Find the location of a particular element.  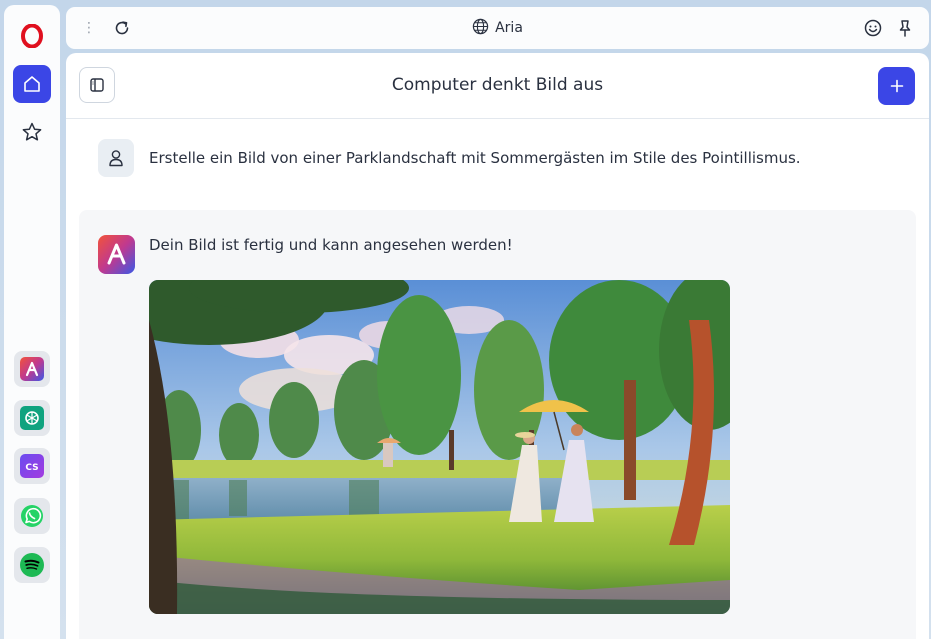

chat-header: Computer denkt Bild aus is located at coordinates (497, 86).